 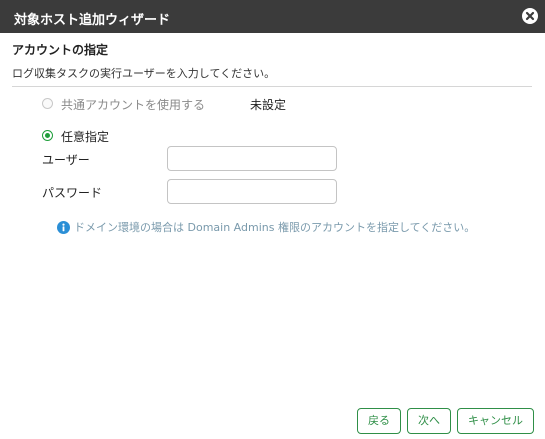 What do you see at coordinates (252, 158) in the screenshot?
I see `user-input` at bounding box center [252, 158].